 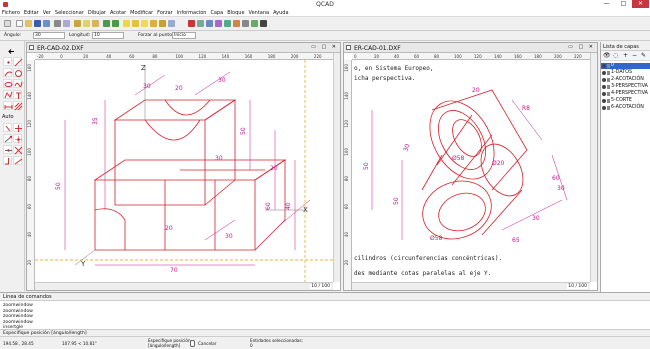 I want to click on pen-icon, so click(x=191, y=23).